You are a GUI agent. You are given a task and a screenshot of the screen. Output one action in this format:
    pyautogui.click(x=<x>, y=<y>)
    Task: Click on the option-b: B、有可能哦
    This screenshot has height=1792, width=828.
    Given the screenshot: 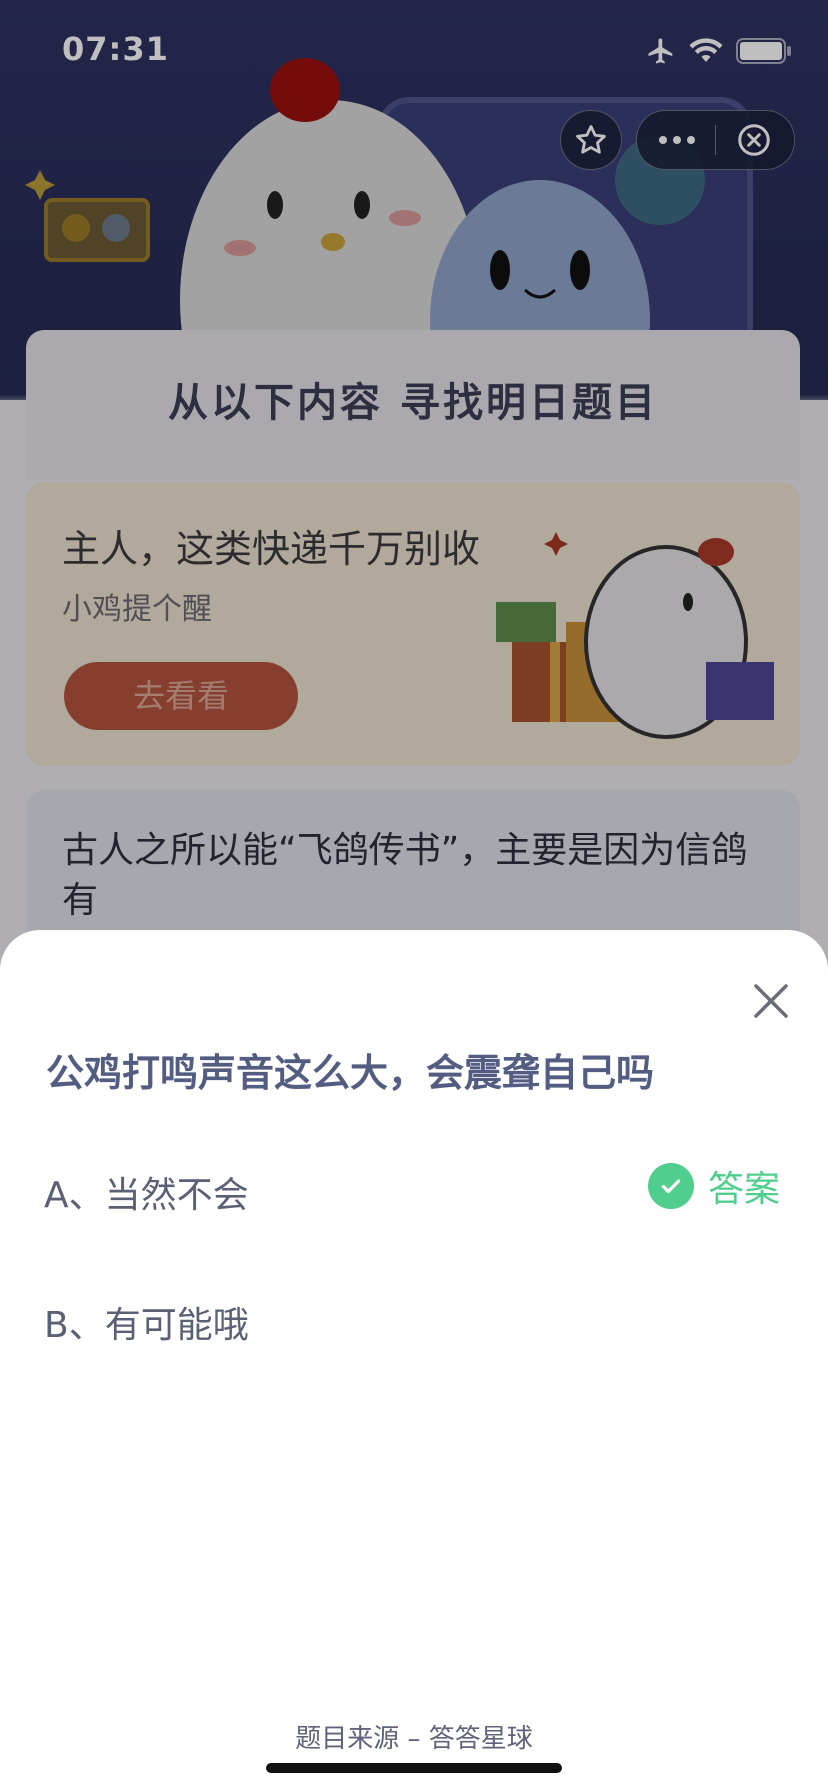 What is the action you would take?
    pyautogui.click(x=146, y=1322)
    